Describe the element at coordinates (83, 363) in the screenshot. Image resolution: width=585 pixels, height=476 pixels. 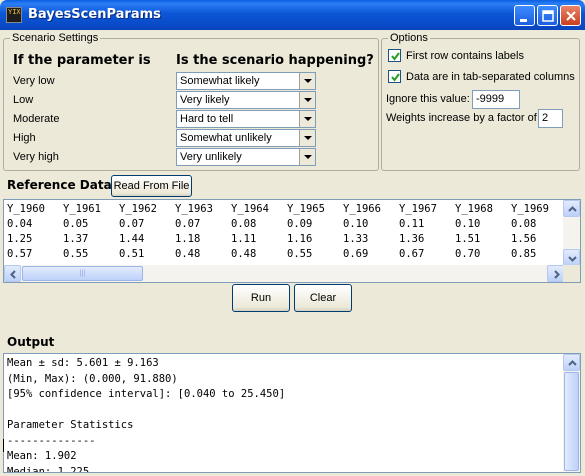
I see `output-line: Mean ± sd: 5.601 ± 9.163` at that location.